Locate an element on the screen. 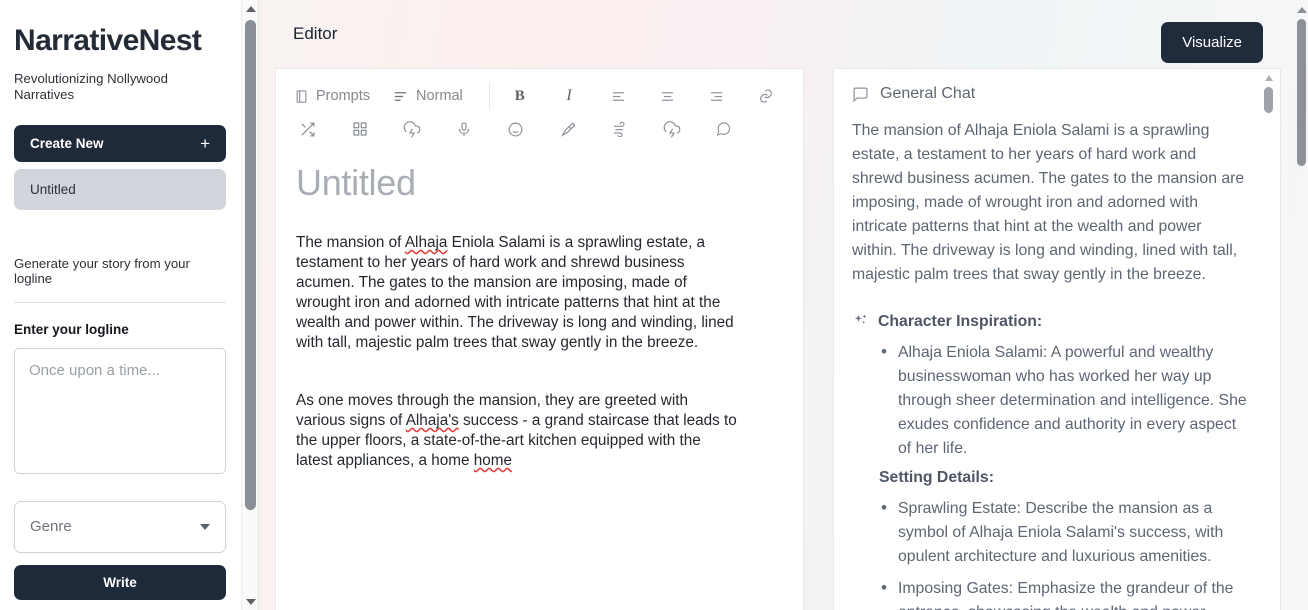  sidebar-scrollbar is located at coordinates (249, 305).